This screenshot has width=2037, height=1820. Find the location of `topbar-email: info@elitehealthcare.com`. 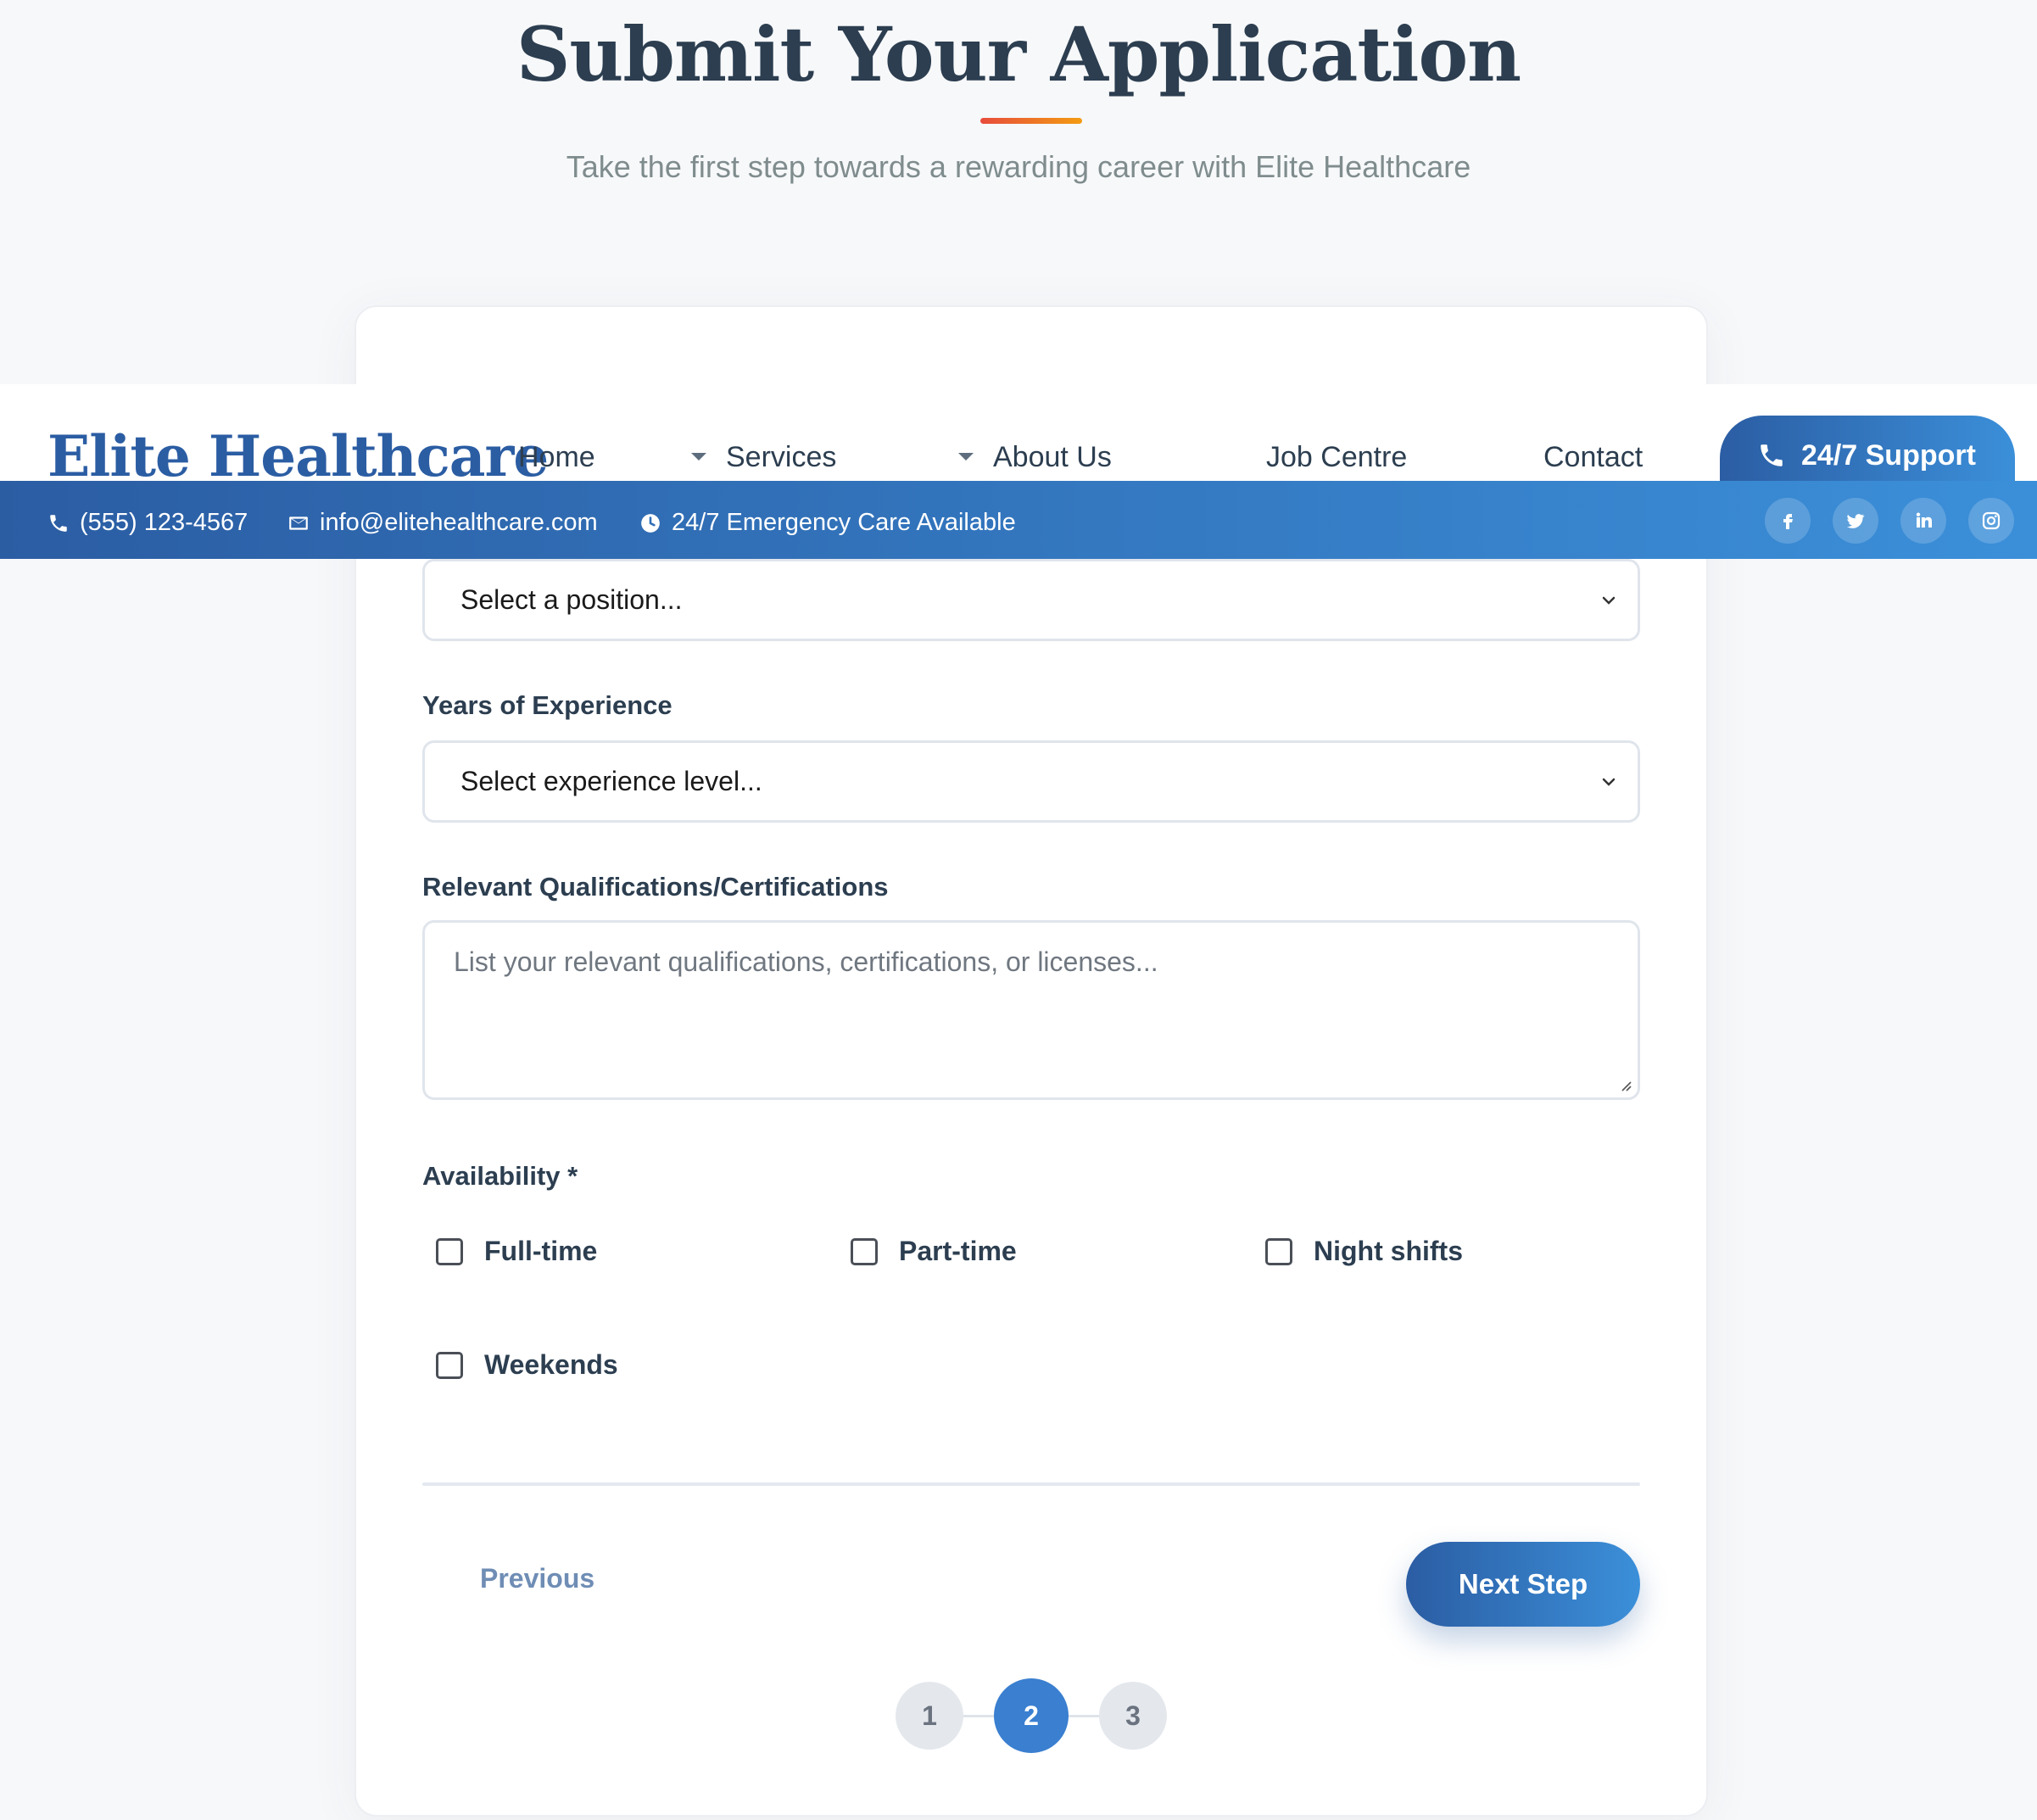

topbar-email: info@elitehealthcare.com is located at coordinates (443, 523).